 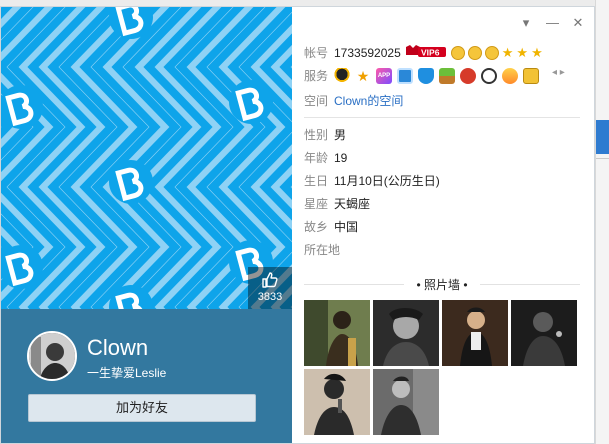 I want to click on shield-icon, so click(x=426, y=75).